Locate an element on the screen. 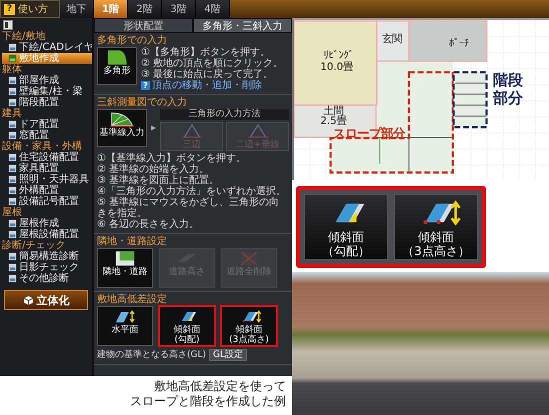 This screenshot has height=415, width=549. panel-toggle-icon is located at coordinates (8, 25).